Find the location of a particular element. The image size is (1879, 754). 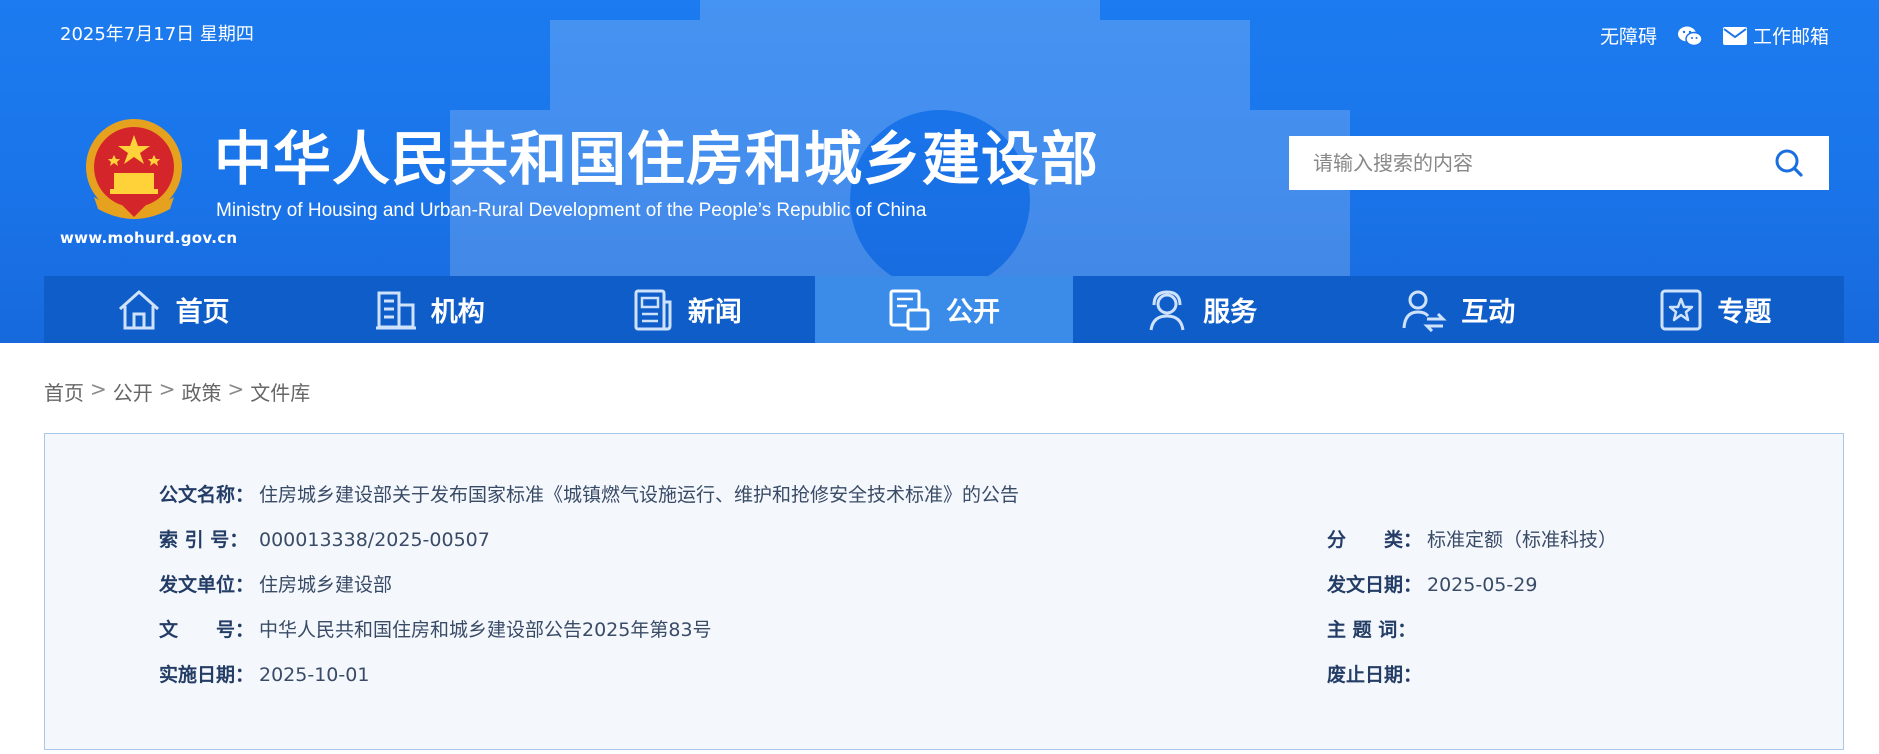

info-issuer: 发文单位： 住房城乡建设部 is located at coordinates (275, 585).